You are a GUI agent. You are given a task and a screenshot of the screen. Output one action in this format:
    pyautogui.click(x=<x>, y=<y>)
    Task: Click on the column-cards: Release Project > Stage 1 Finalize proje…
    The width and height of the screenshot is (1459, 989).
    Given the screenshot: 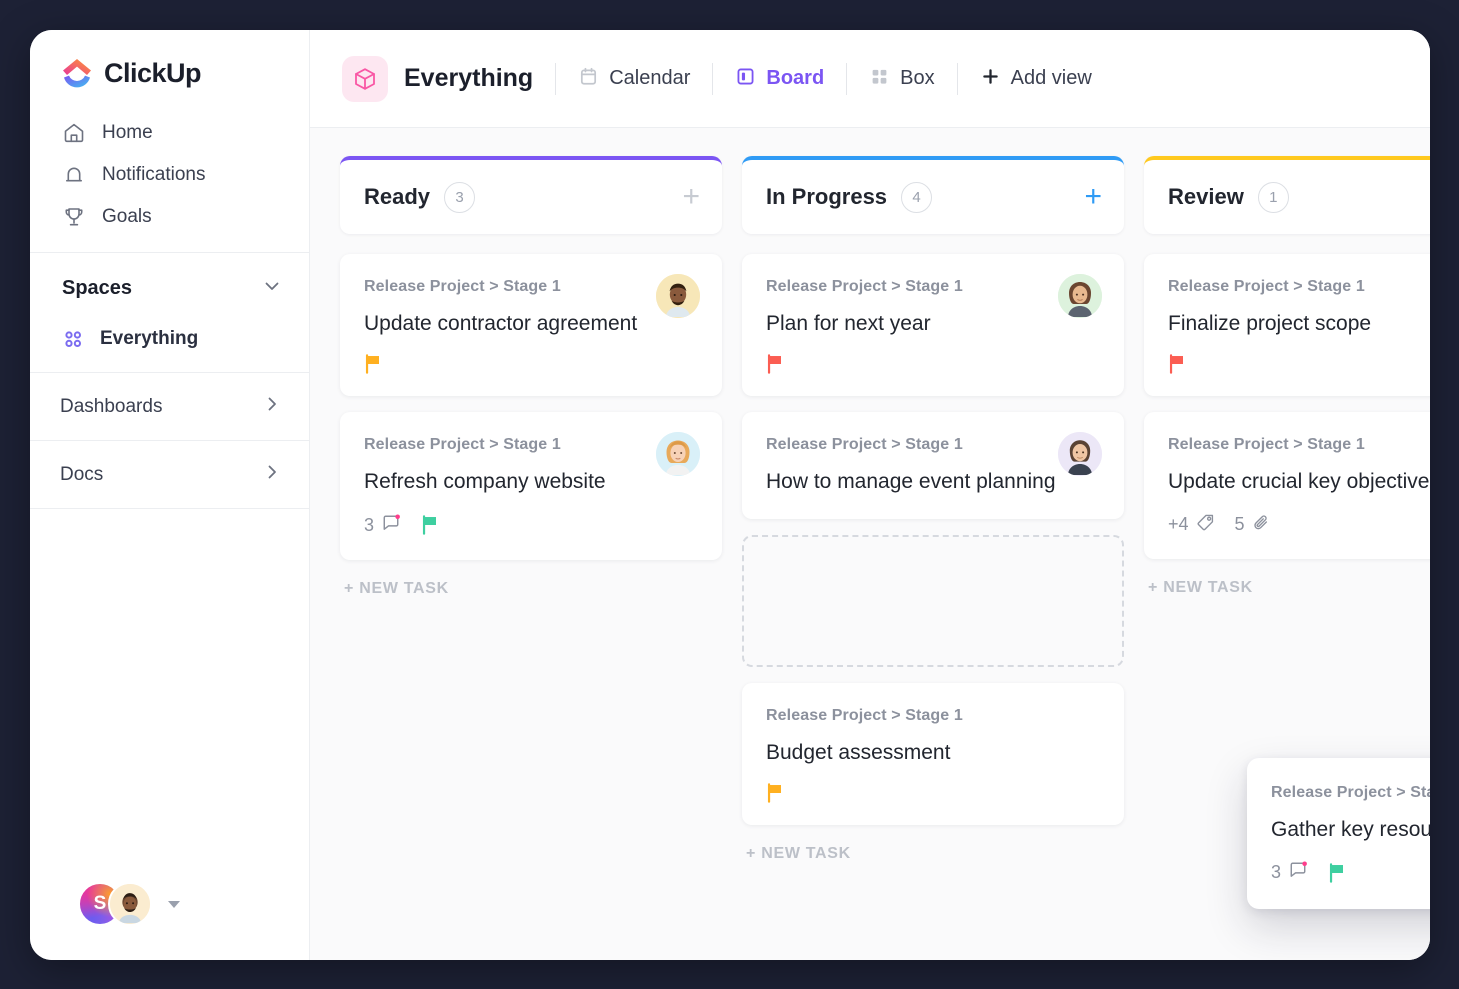 What is the action you would take?
    pyautogui.click(x=1287, y=406)
    